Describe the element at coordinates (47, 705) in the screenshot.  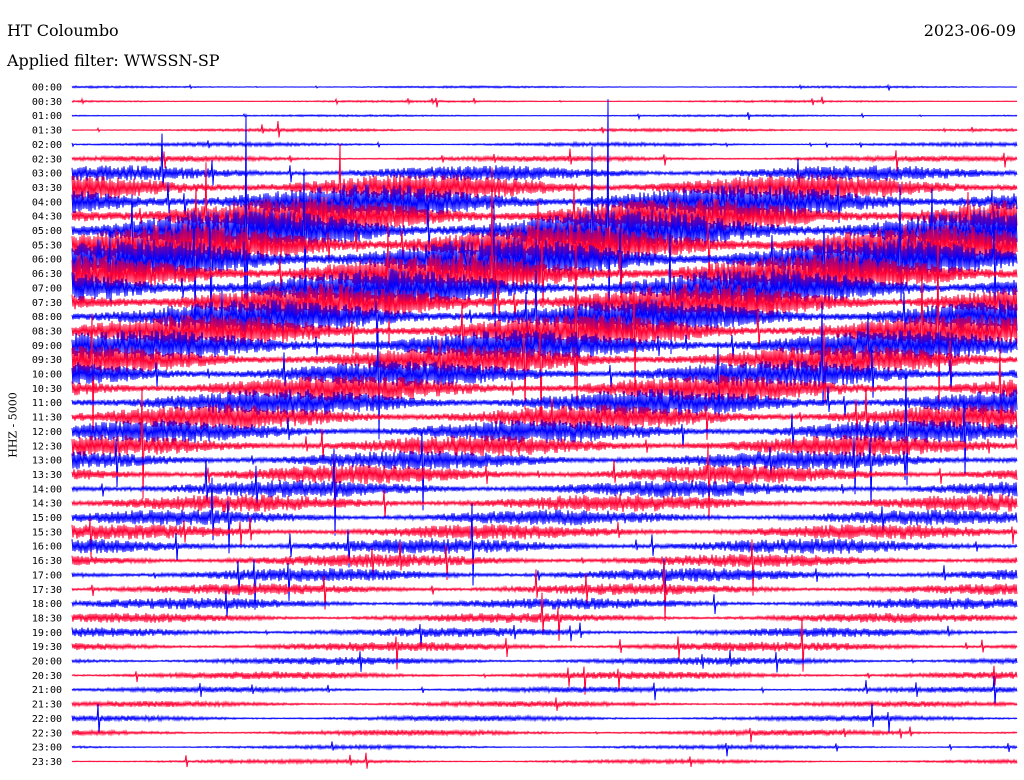
I see `time-tick-label: 21:30` at that location.